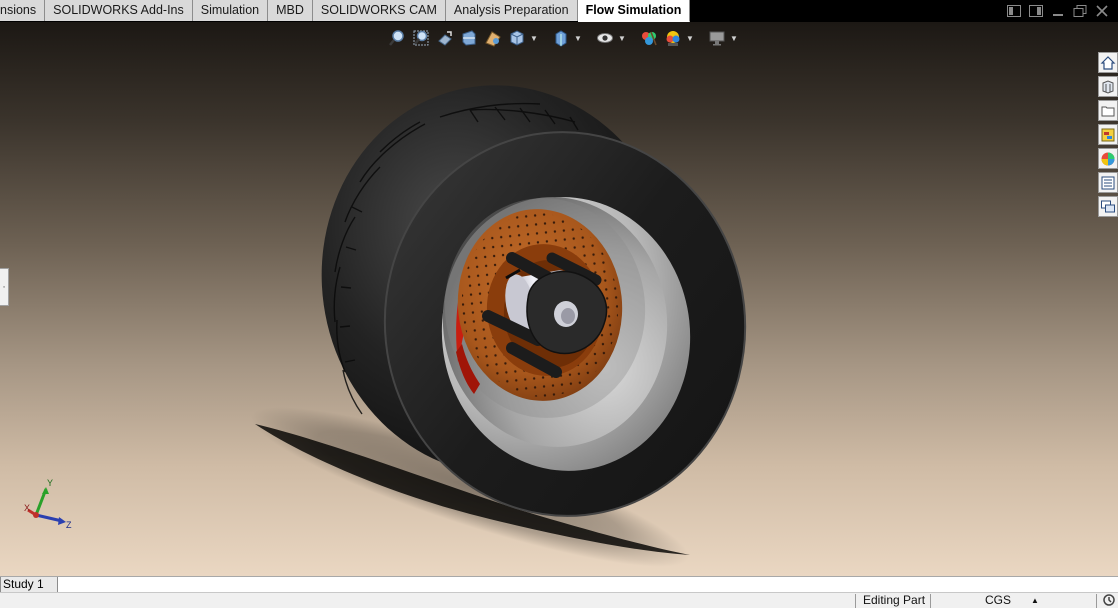  I want to click on forum-icon, so click(1108, 206).